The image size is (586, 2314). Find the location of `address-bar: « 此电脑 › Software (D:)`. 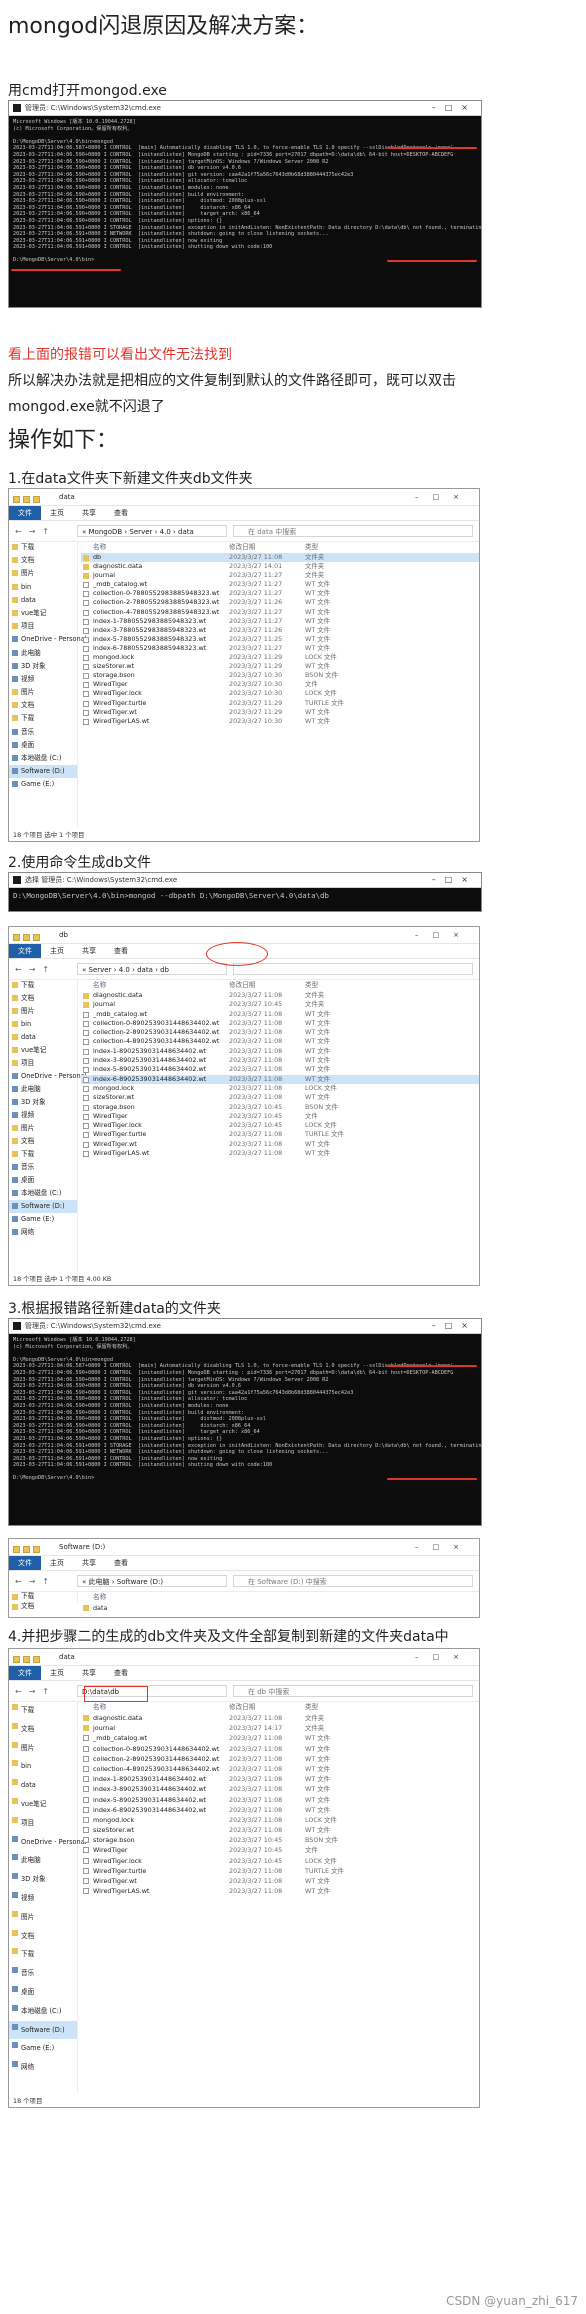

address-bar: « 此电脑 › Software (D:) is located at coordinates (152, 1581).